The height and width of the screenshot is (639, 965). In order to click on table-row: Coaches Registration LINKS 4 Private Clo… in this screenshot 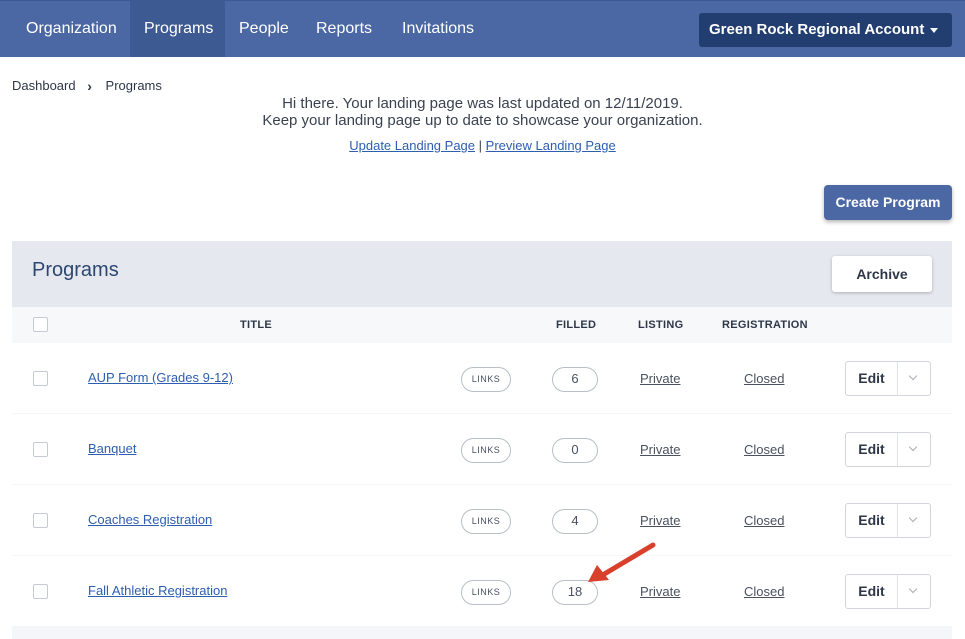, I will do `click(482, 520)`.